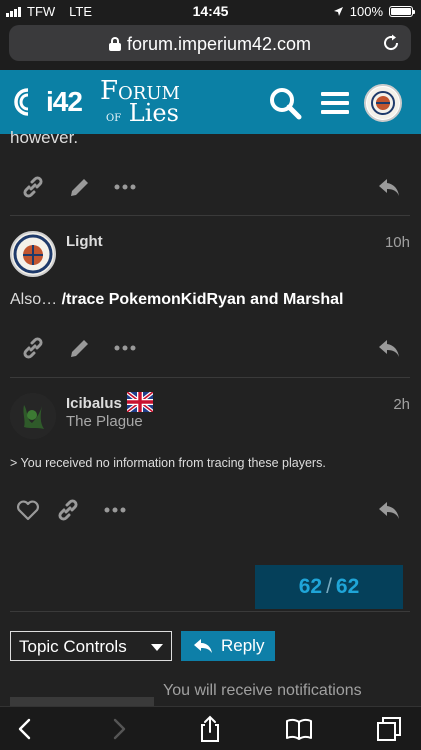  What do you see at coordinates (114, 44) in the screenshot?
I see `lock-icon` at bounding box center [114, 44].